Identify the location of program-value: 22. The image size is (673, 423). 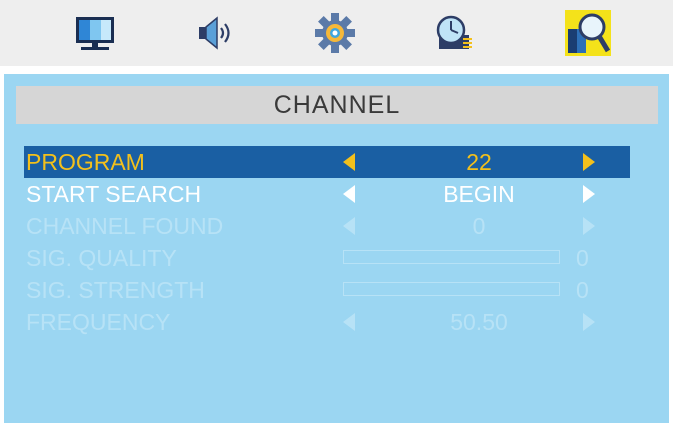
(479, 162).